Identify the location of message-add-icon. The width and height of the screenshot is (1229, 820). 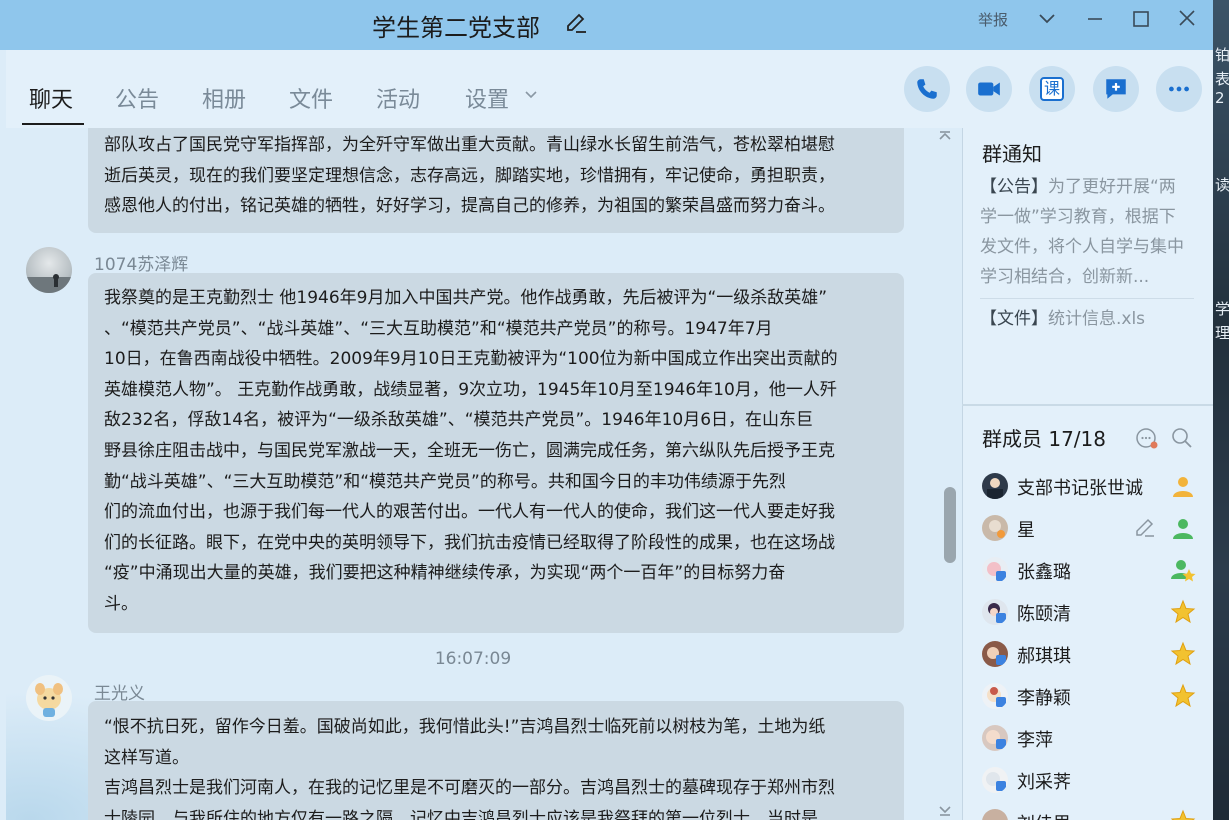
(1116, 89).